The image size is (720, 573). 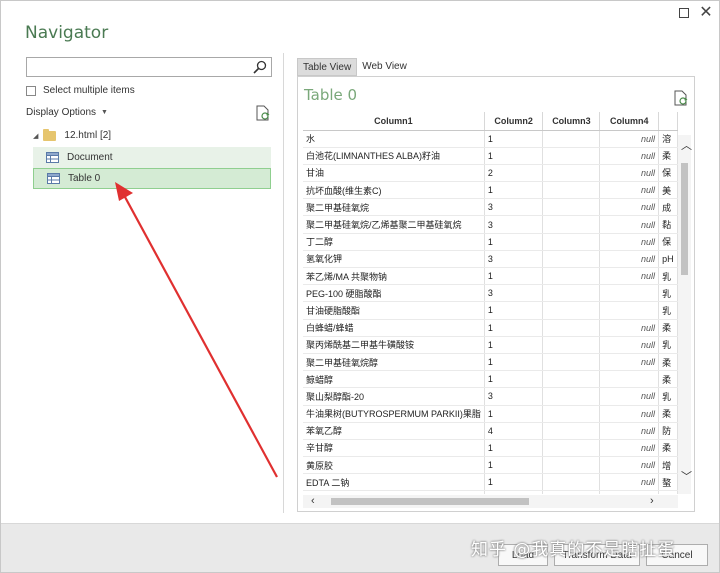 I want to click on search-input, so click(x=137, y=68).